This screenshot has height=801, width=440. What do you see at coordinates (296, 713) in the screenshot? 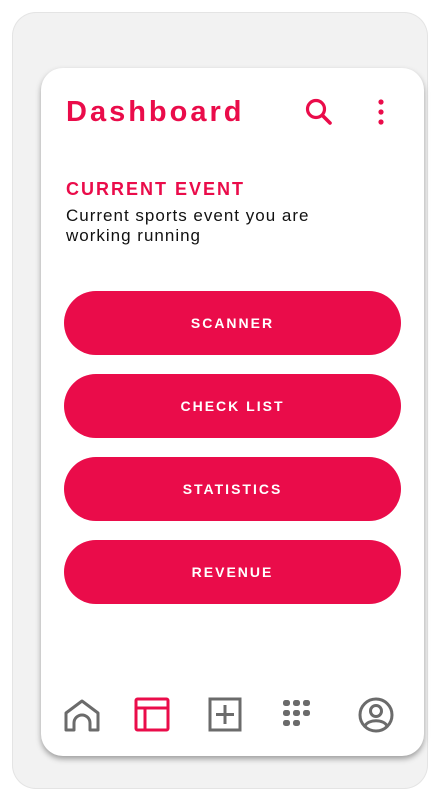
I see `apps-grid-icon` at bounding box center [296, 713].